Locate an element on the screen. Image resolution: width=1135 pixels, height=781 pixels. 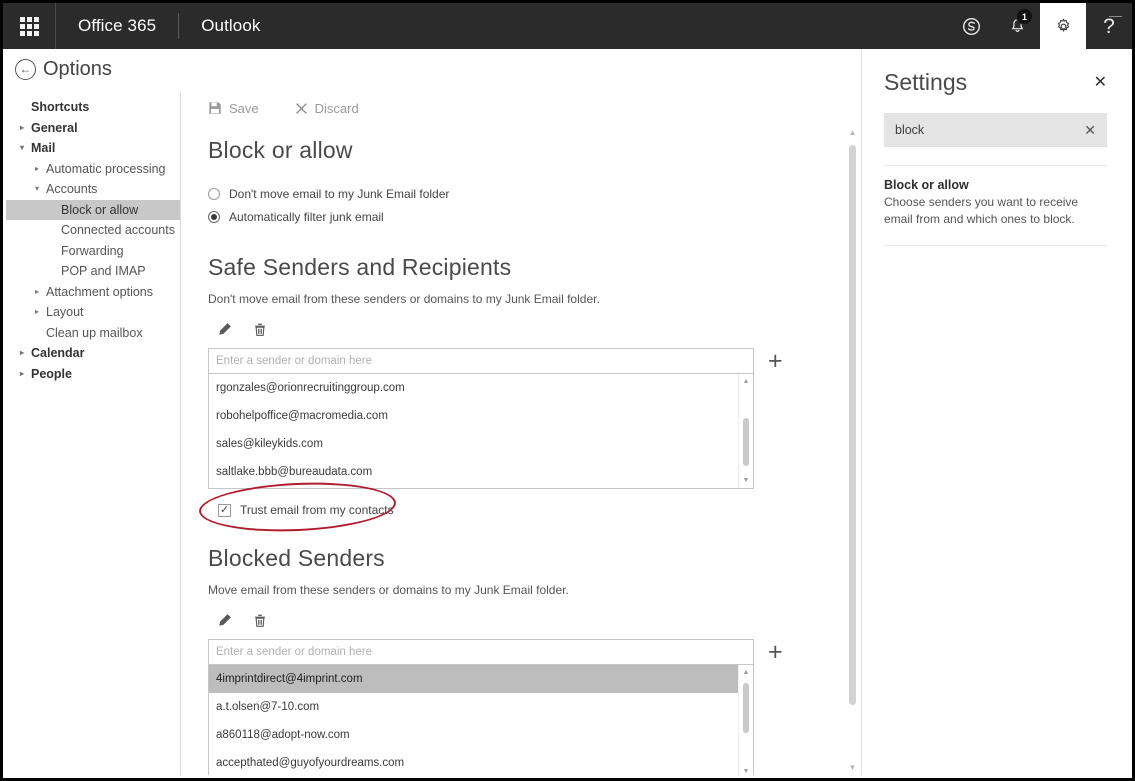
blocked-senders-scrollbar: ▲ ▼ is located at coordinates (745, 720).